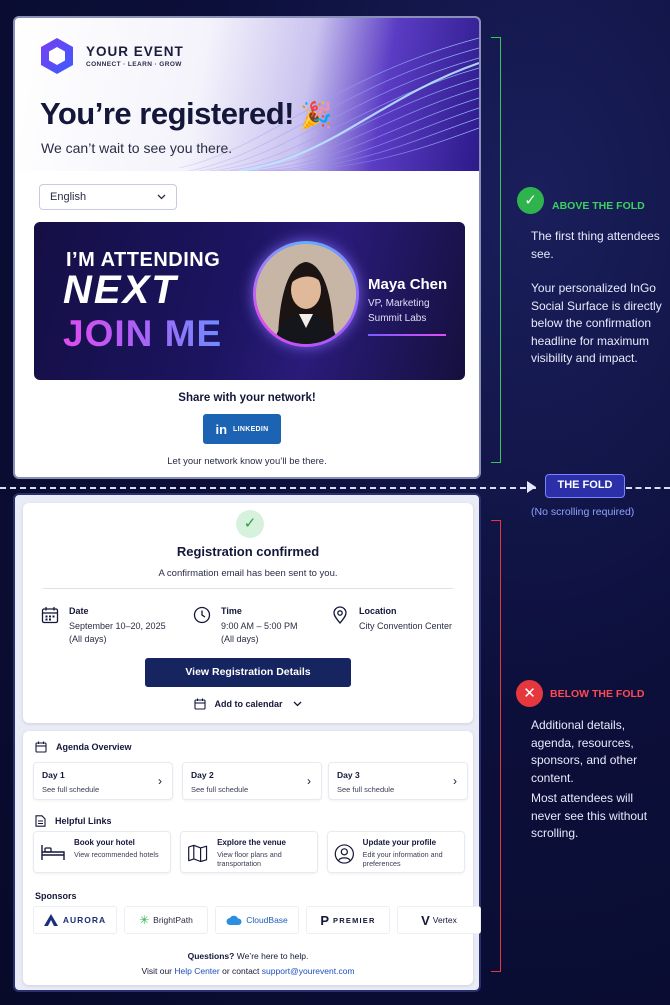 The width and height of the screenshot is (670, 1005). I want to click on sponsors-header: Sponsors, so click(56, 896).